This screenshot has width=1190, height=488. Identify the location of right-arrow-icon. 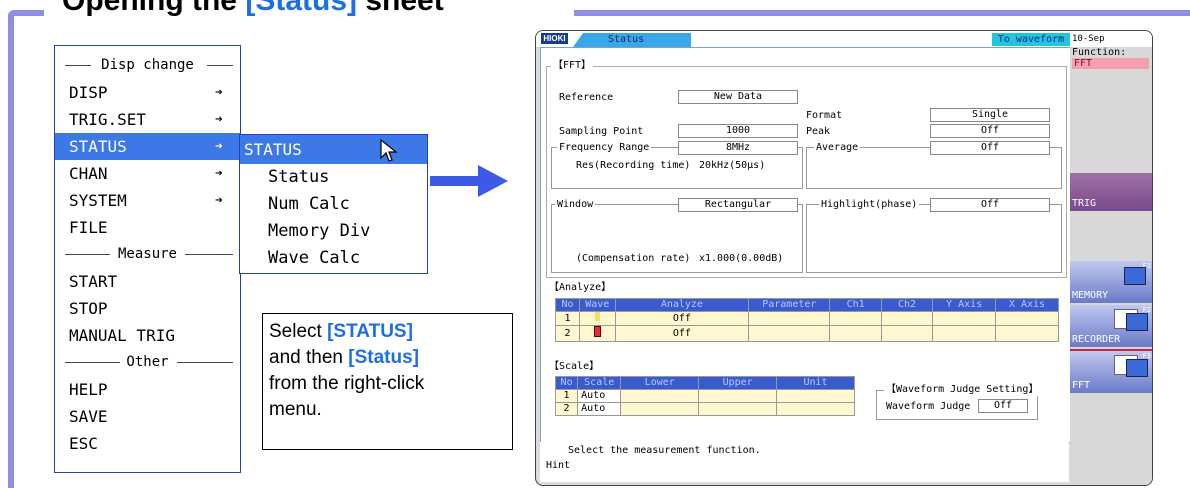
(469, 181).